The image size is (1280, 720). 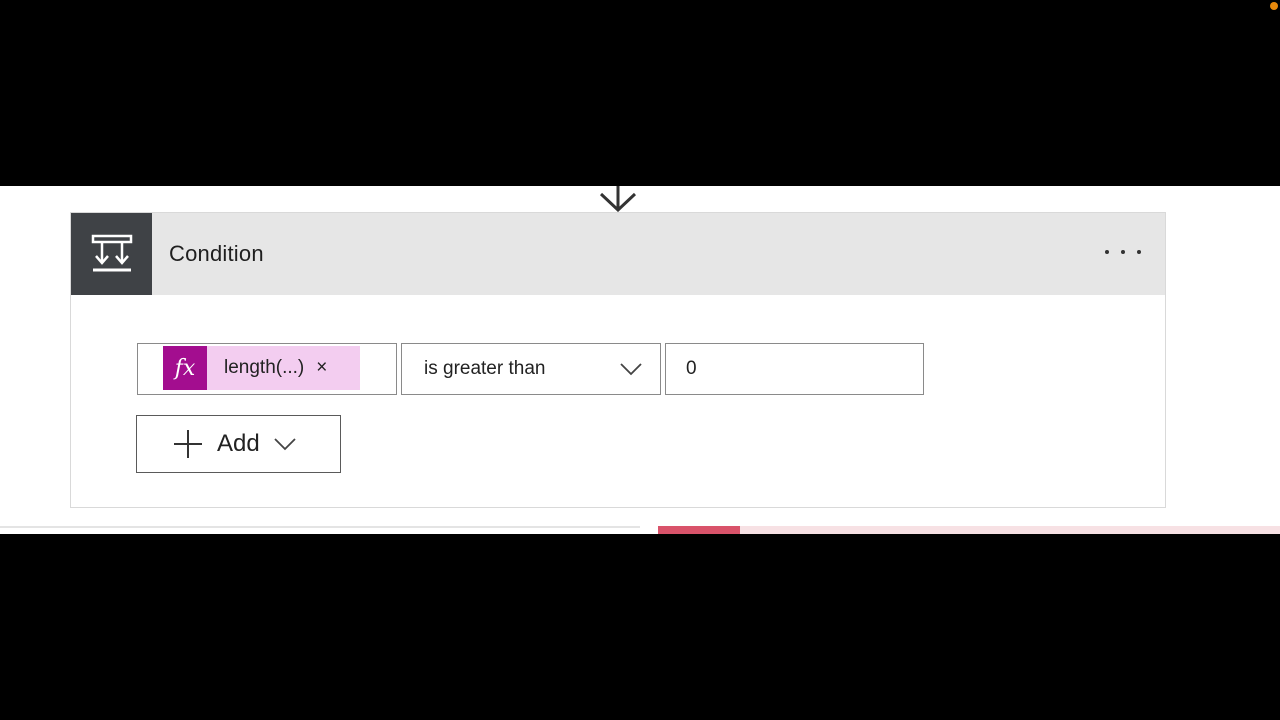 I want to click on token-label: length(...), so click(x=264, y=367).